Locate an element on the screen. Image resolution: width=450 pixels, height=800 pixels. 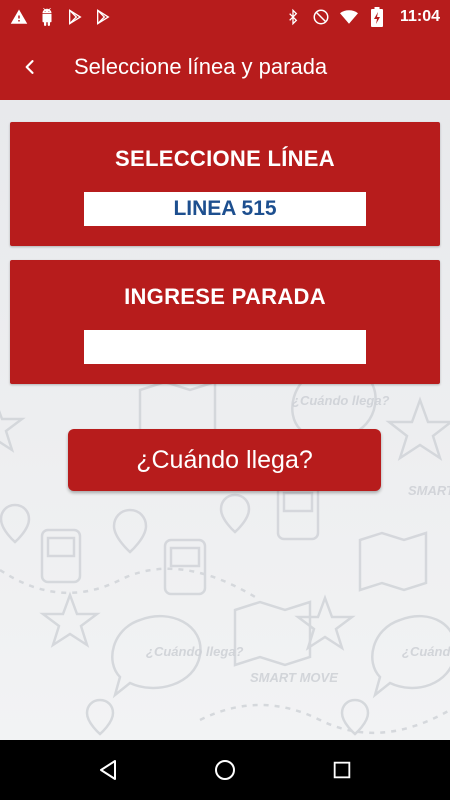
status-bar: 11:04 is located at coordinates (225, 16).